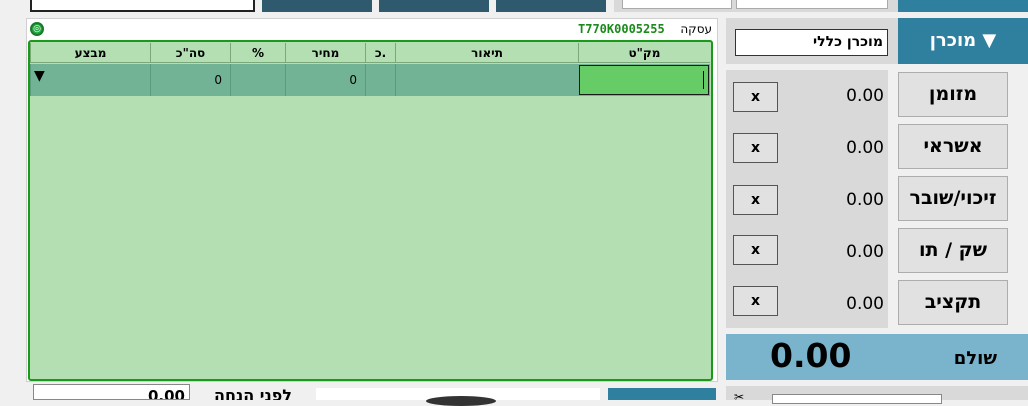  What do you see at coordinates (953, 302) in the screenshot?
I see `budget-button: תקציב` at bounding box center [953, 302].